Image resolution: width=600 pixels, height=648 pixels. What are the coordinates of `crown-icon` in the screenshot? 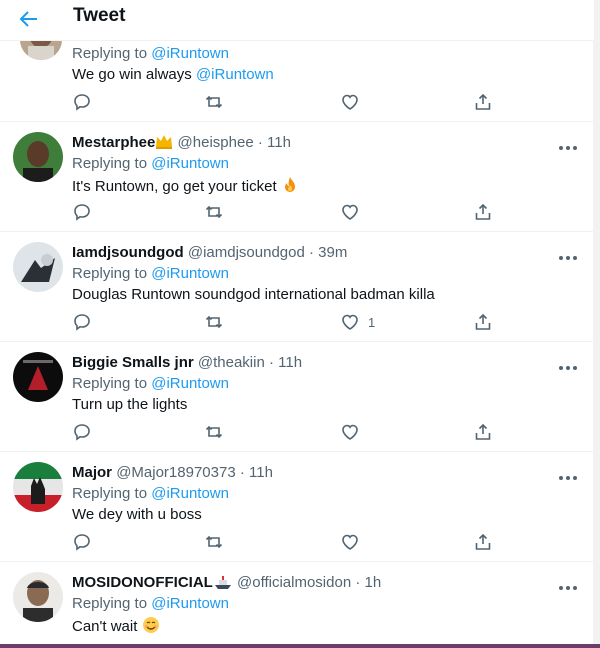 It's located at (164, 144).